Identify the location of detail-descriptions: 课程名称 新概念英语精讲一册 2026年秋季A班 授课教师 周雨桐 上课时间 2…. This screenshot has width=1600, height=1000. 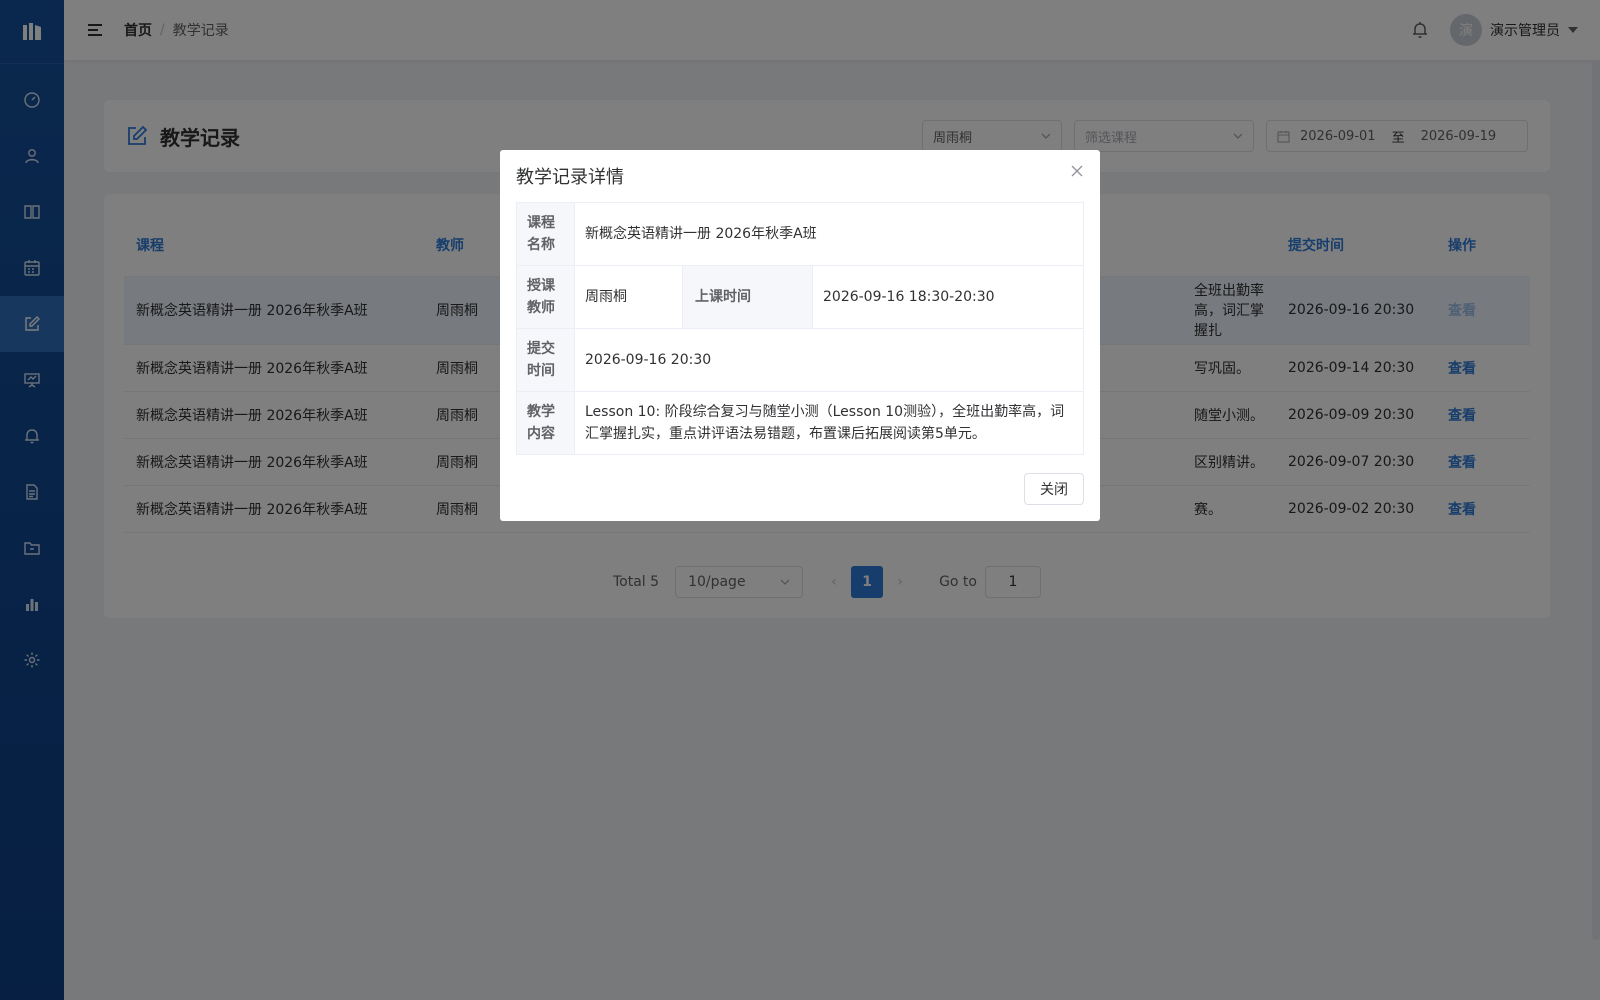
(800, 328).